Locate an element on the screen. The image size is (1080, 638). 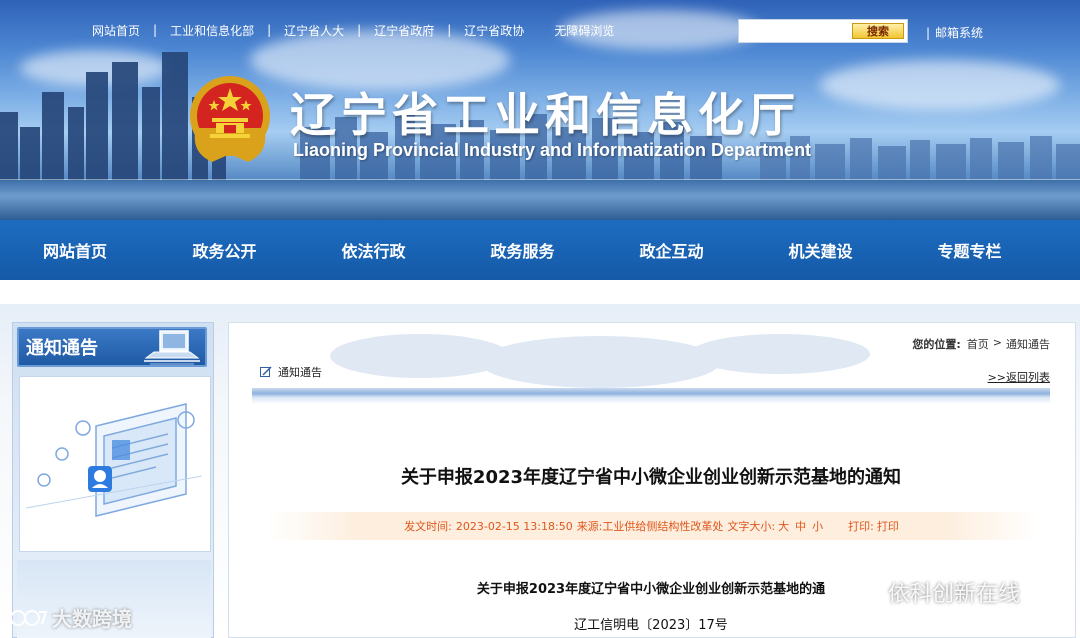
watermark-right: 依科创新在线 is located at coordinates (933, 592).